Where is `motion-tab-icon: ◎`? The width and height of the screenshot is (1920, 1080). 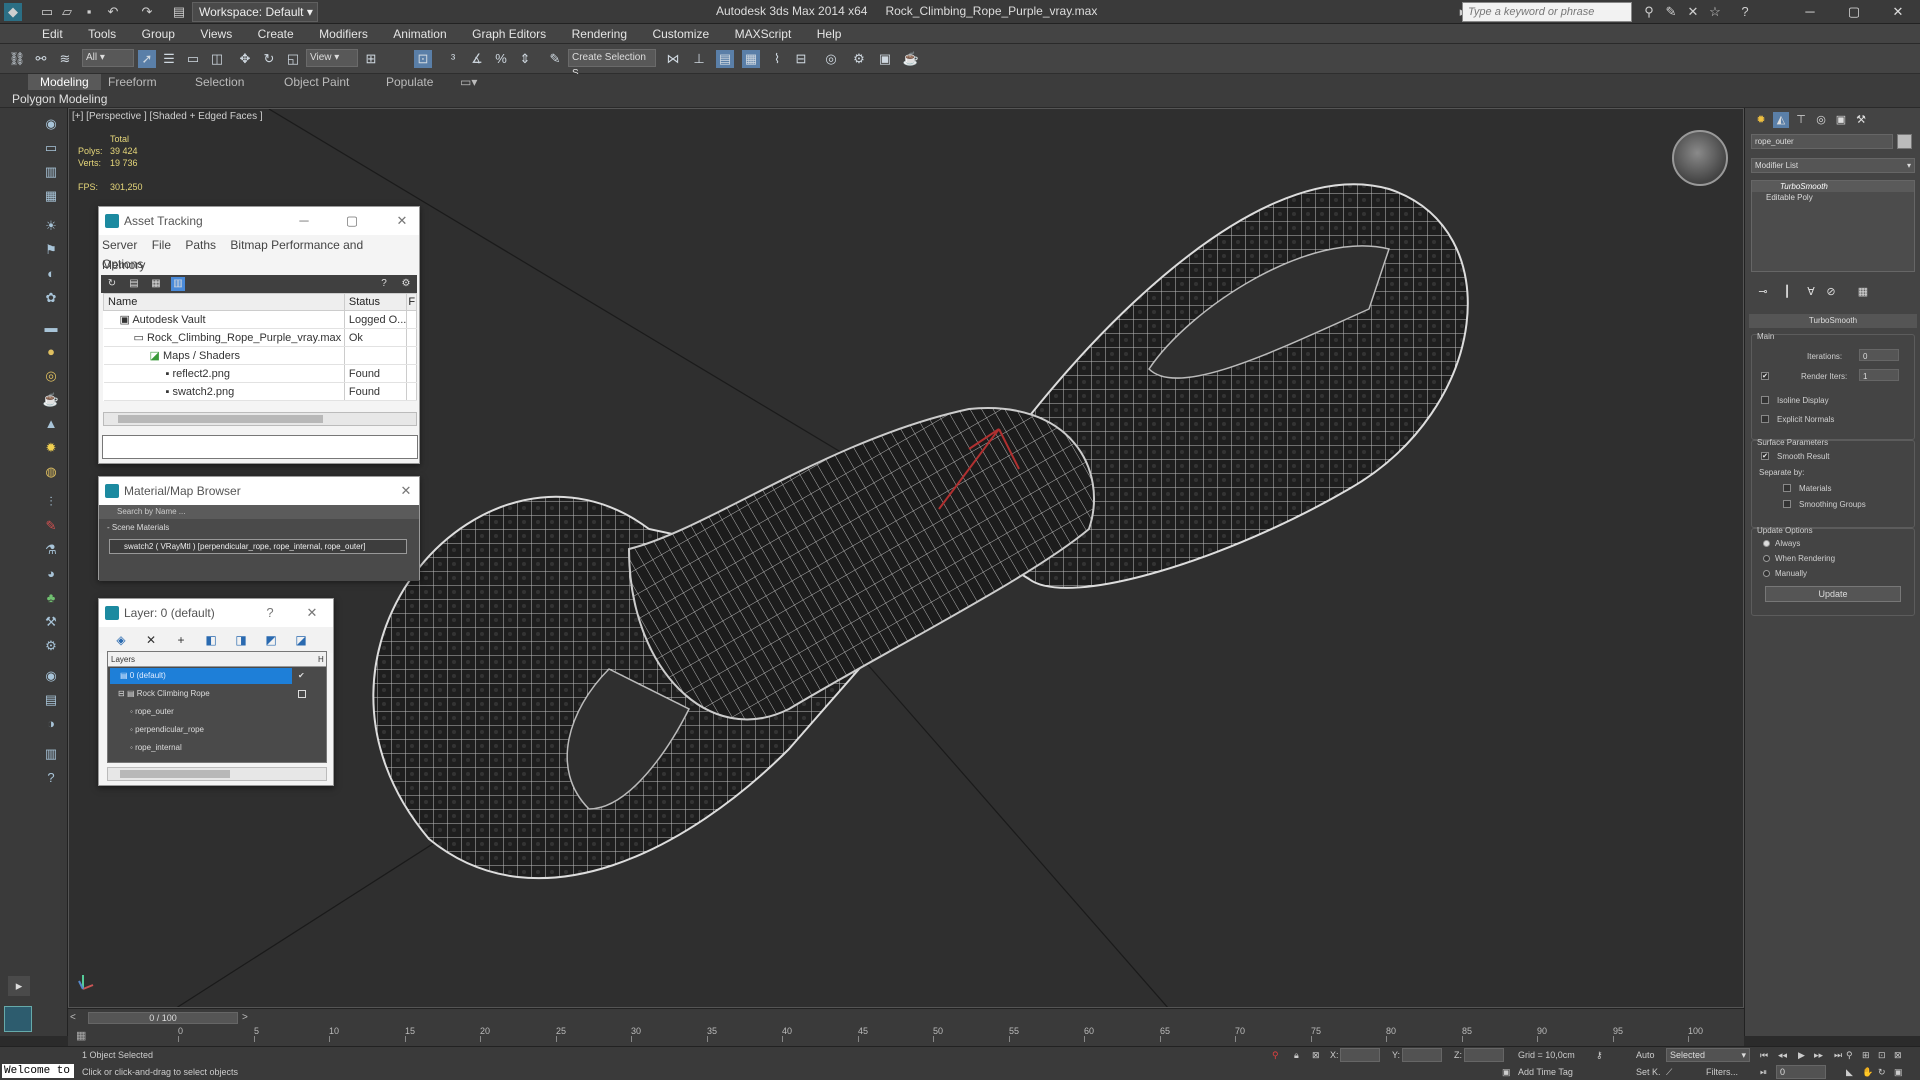 motion-tab-icon: ◎ is located at coordinates (1821, 120).